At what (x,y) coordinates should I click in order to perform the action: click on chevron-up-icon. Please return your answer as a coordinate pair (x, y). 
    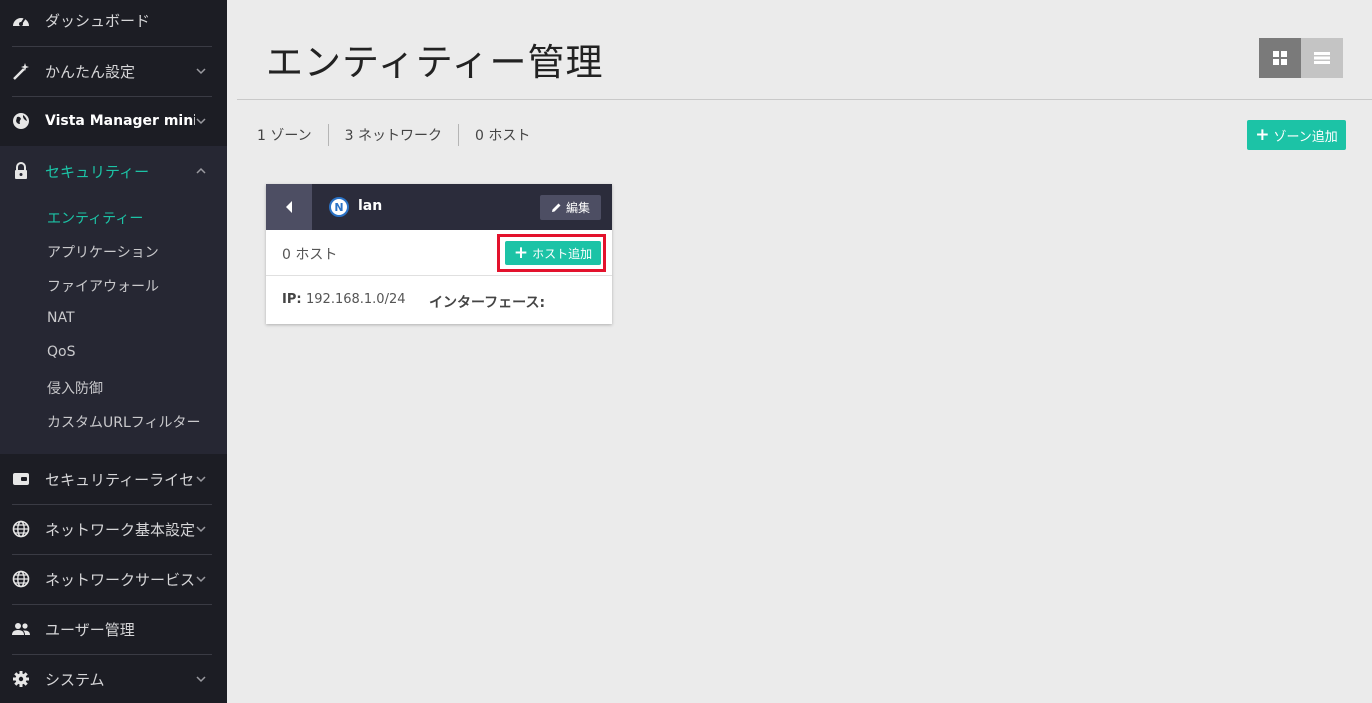
    Looking at the image, I should click on (201, 170).